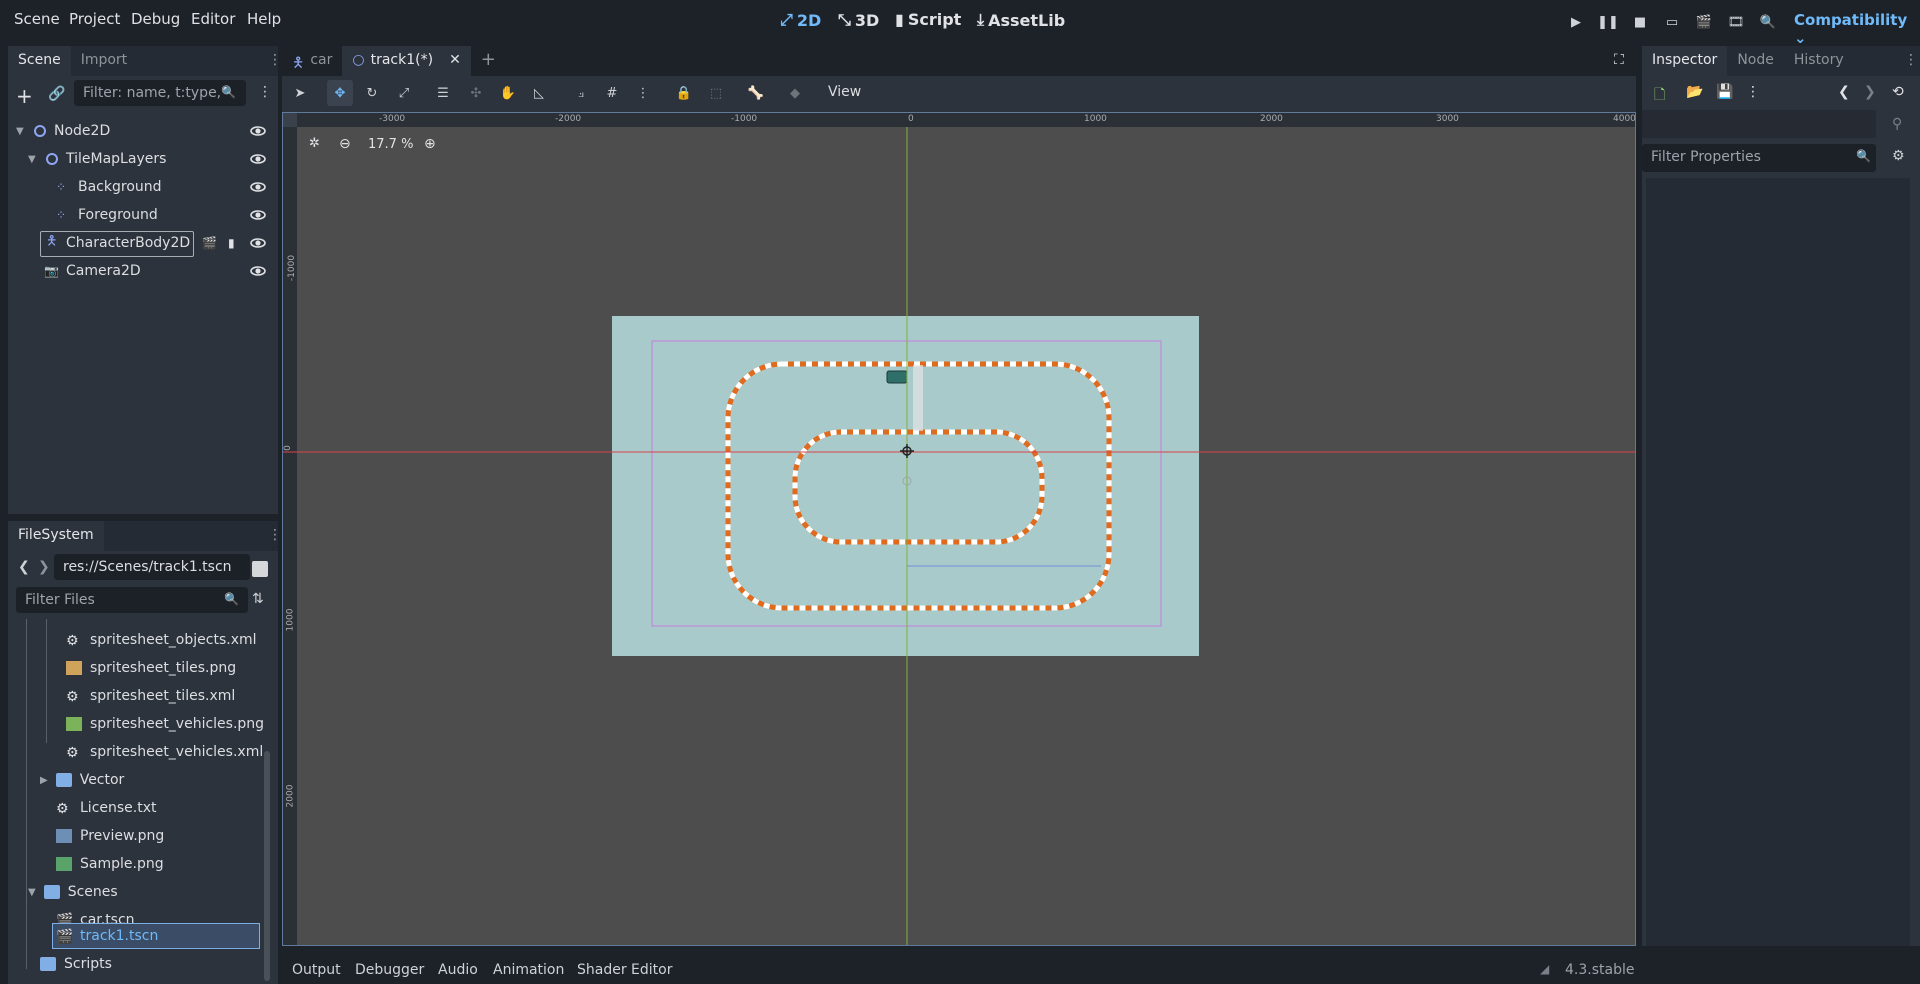  I want to click on mode-3d-button: ⤡ 3D, so click(858, 20).